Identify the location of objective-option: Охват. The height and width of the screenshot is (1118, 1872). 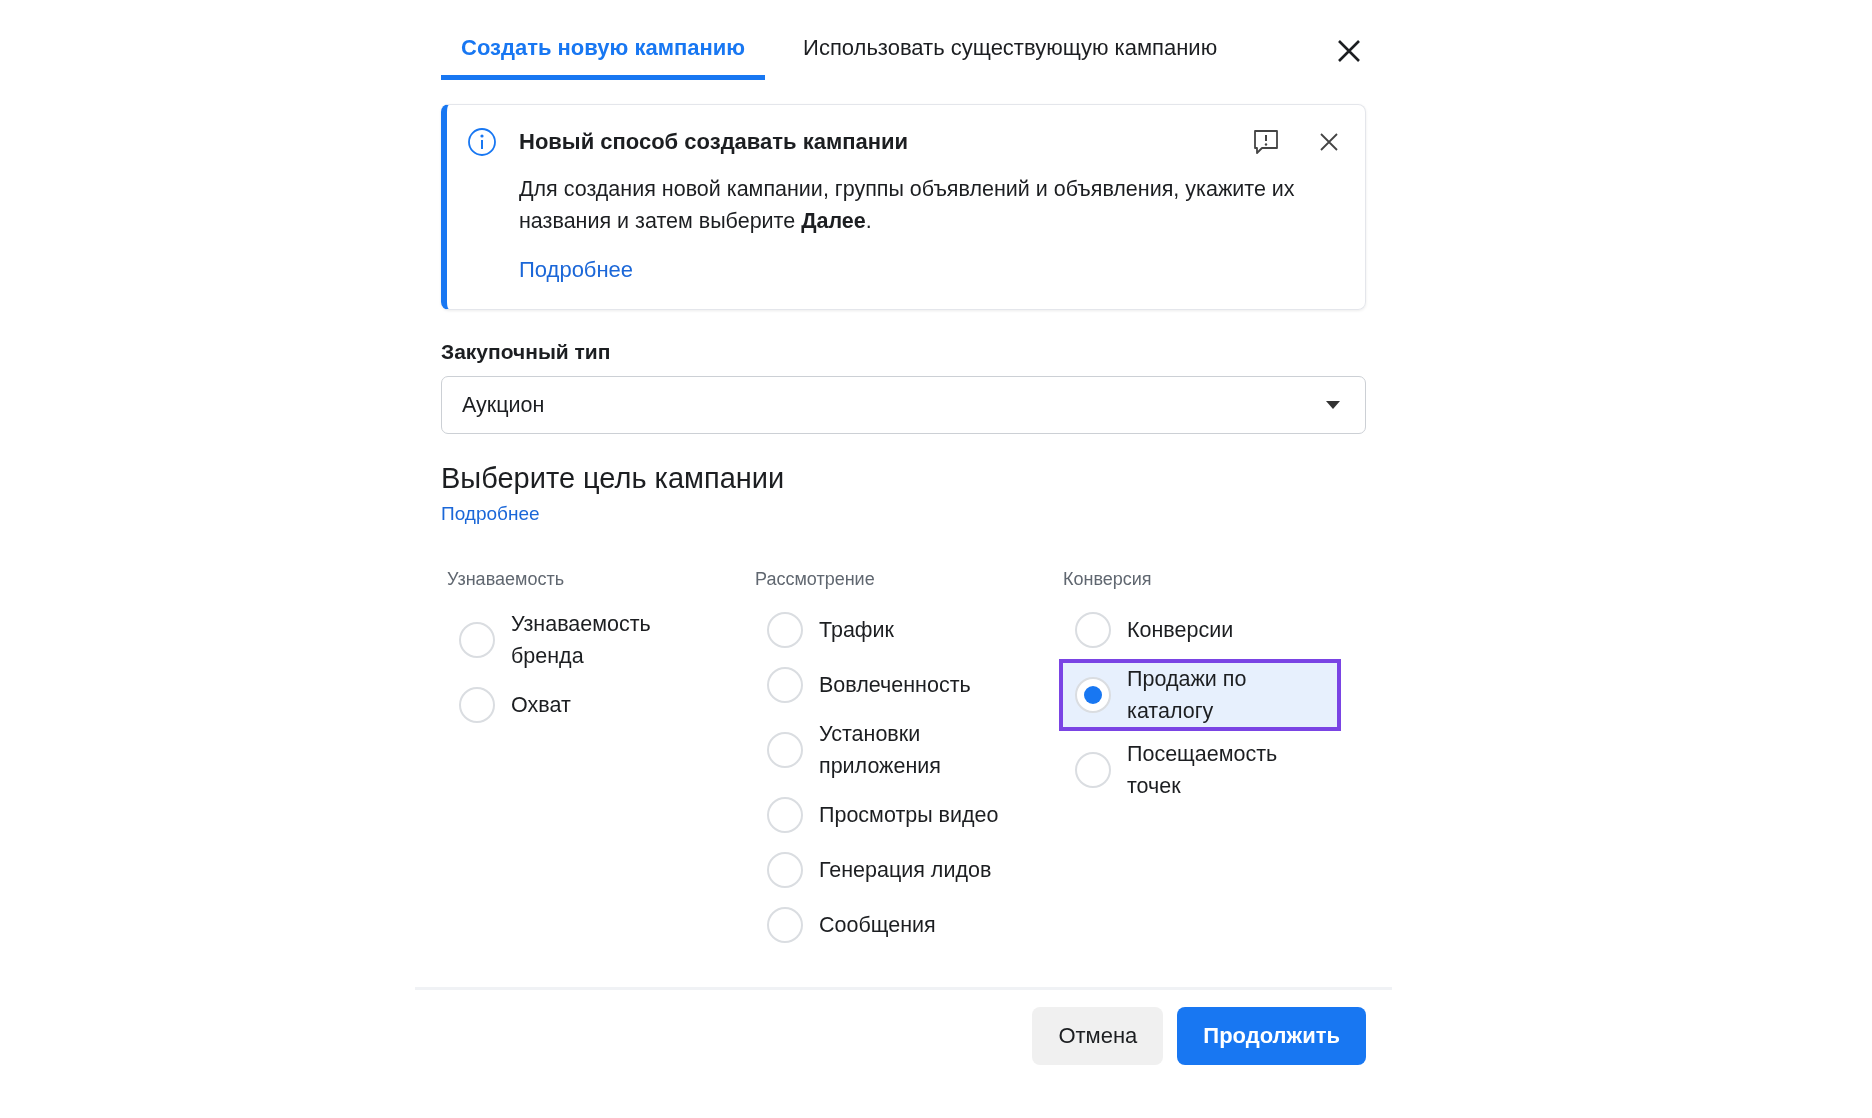
(584, 705).